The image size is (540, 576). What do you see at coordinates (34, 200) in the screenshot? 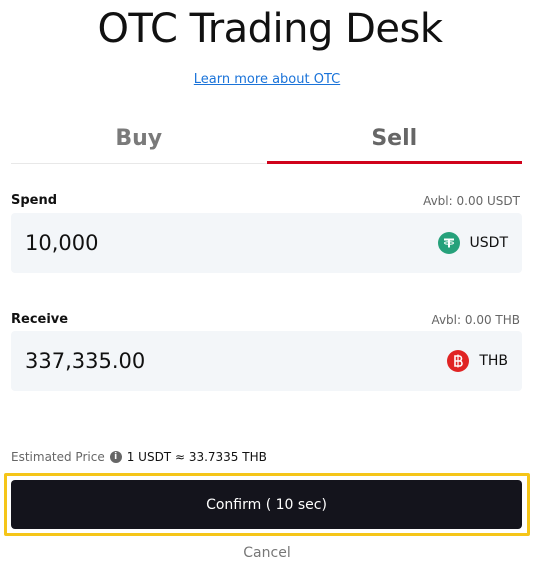
I see `spend-label: Spend` at bounding box center [34, 200].